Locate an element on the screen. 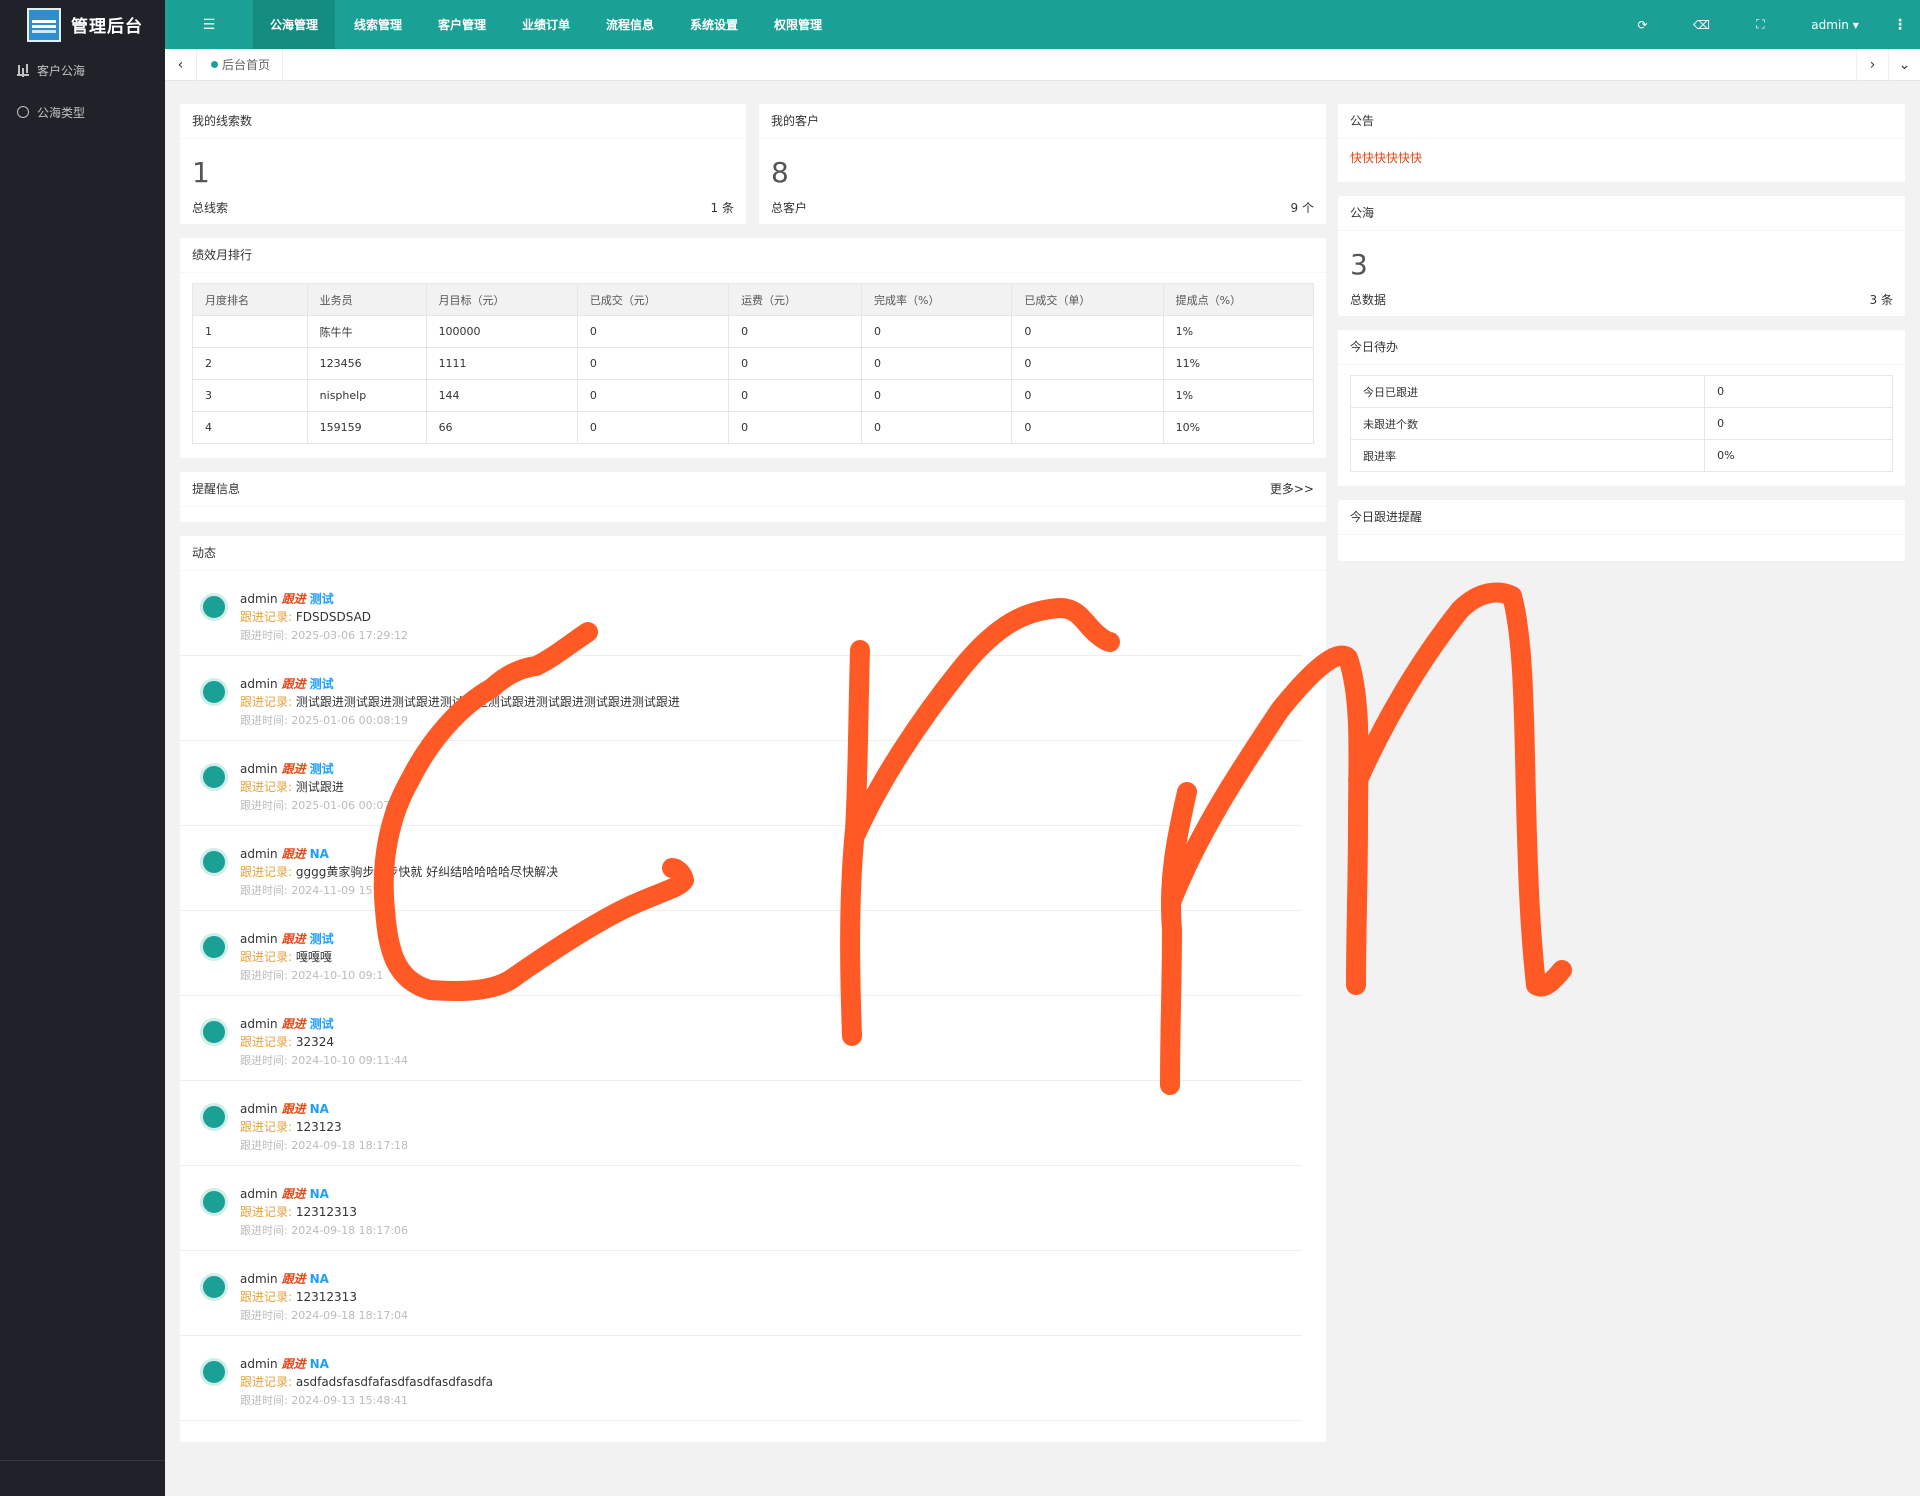 Image resolution: width=1920 pixels, height=1496 pixels. sidebar-item-customer-pool: 客户公海 is located at coordinates (82, 70).